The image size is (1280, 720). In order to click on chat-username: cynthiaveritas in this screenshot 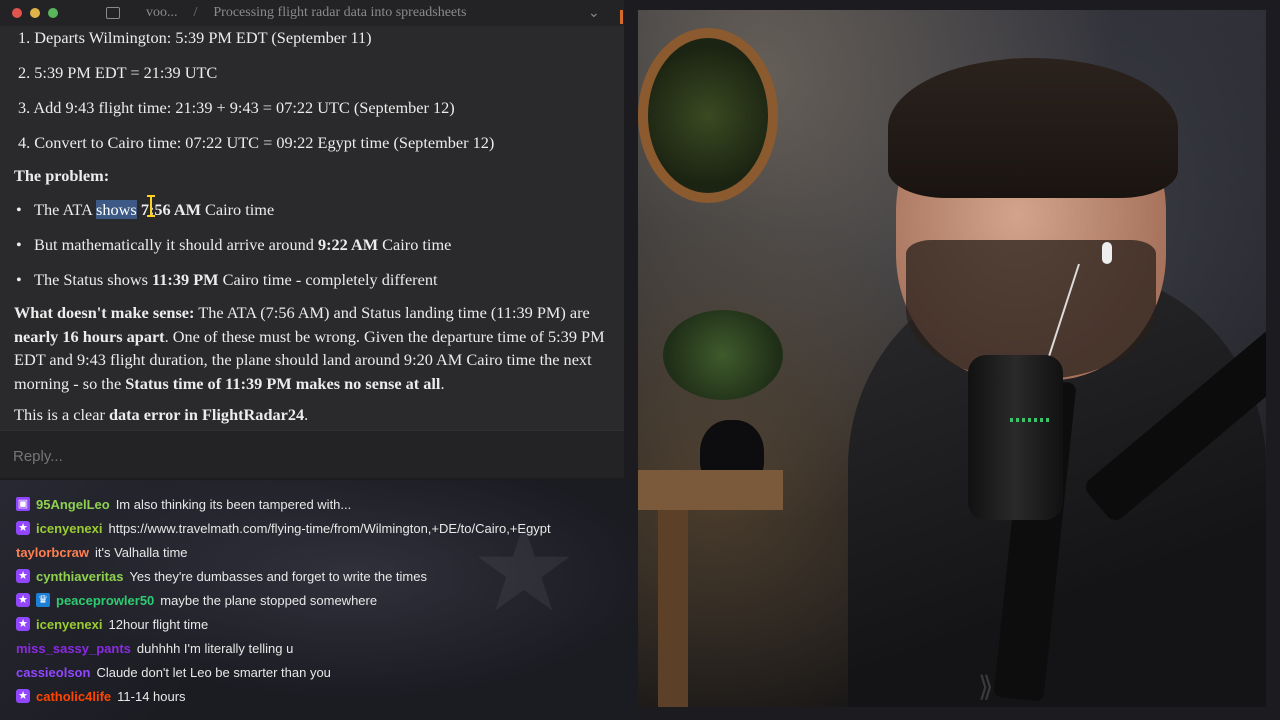, I will do `click(79, 576)`.